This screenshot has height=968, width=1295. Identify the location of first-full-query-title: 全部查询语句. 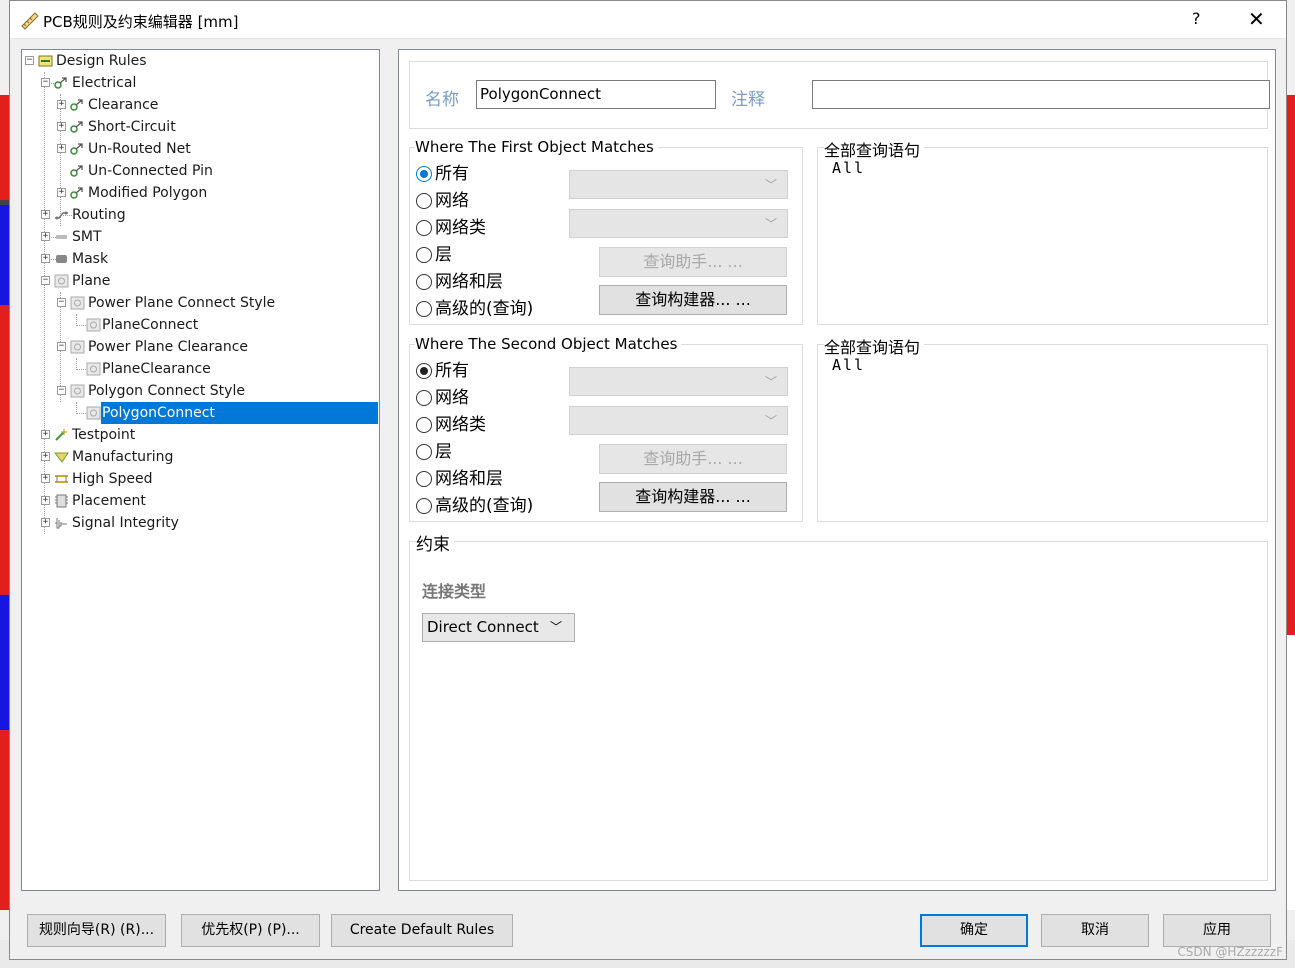
(874, 149).